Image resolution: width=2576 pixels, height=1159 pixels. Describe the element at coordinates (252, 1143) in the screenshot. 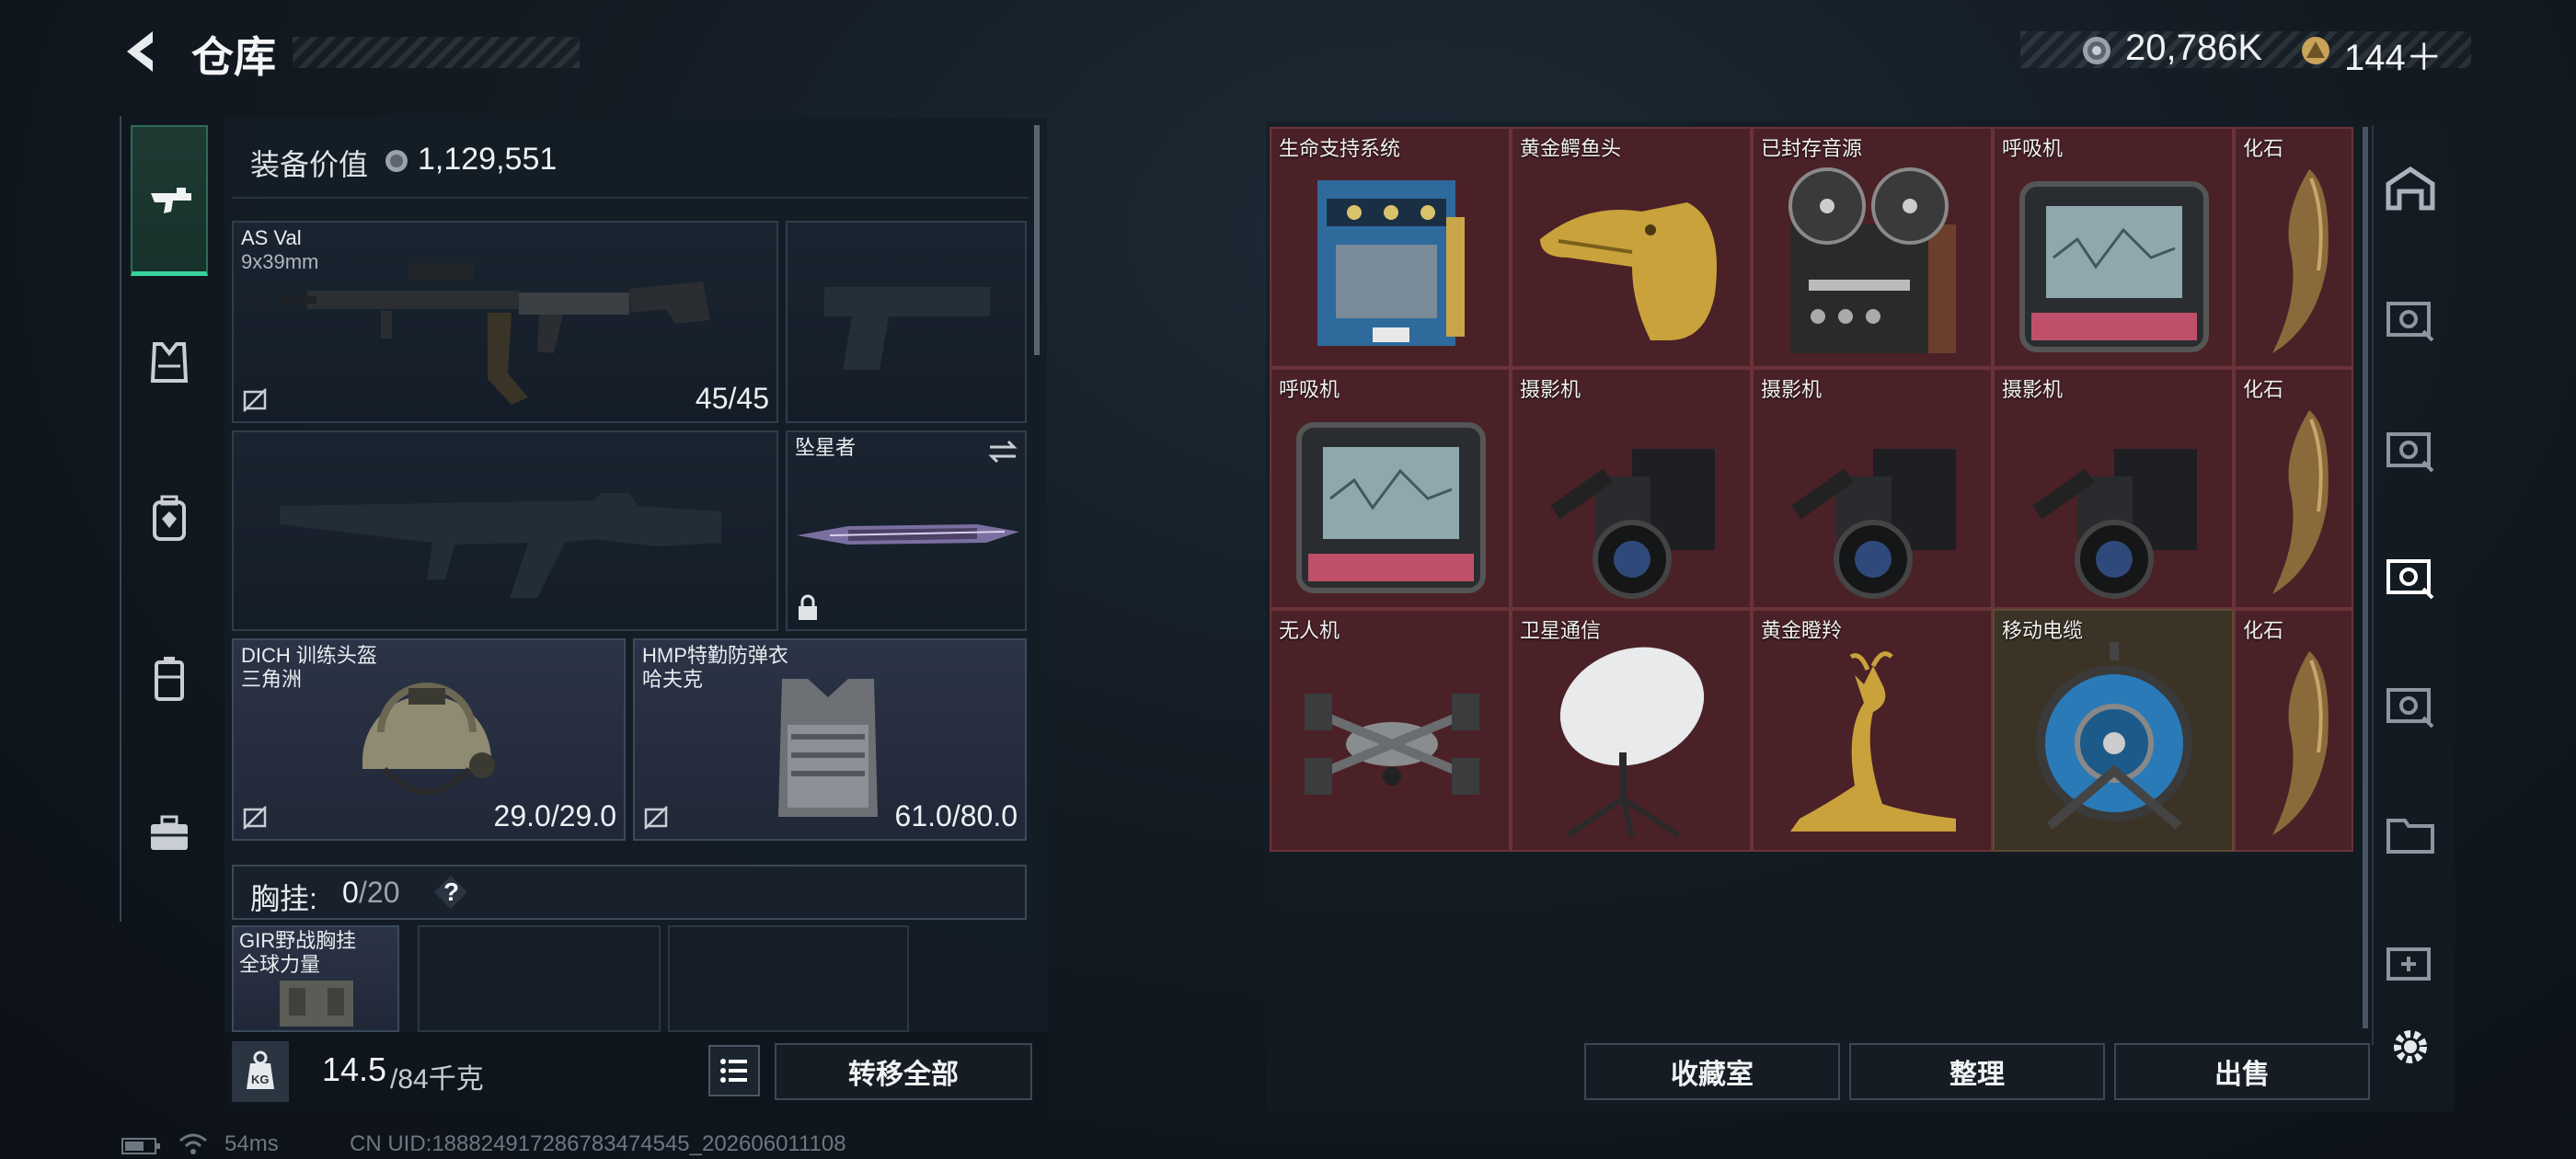

I see `ping-text: 54ms` at that location.